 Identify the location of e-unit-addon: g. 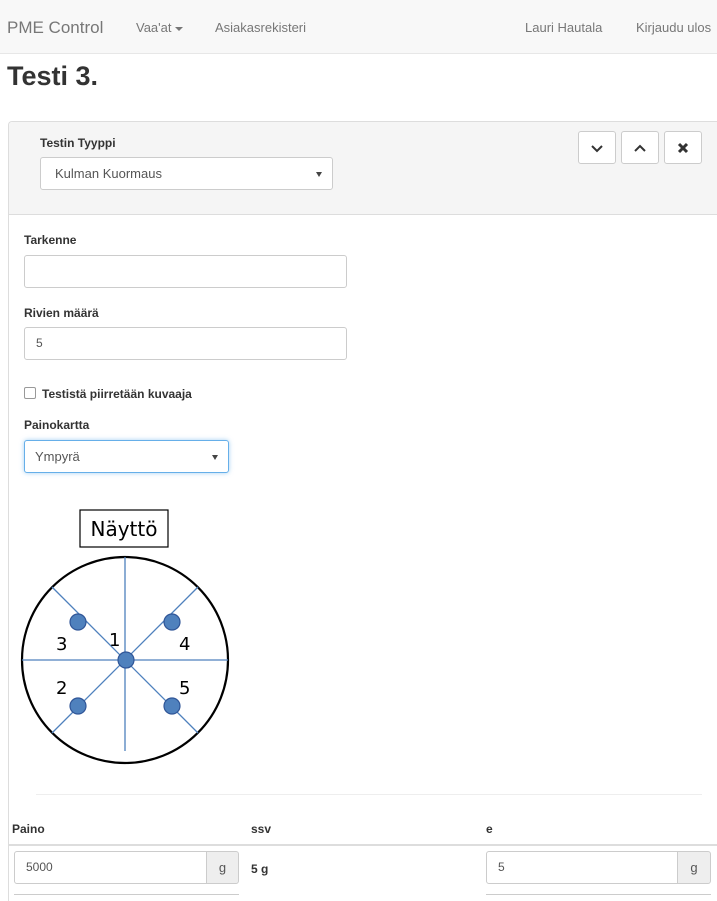
(694, 867).